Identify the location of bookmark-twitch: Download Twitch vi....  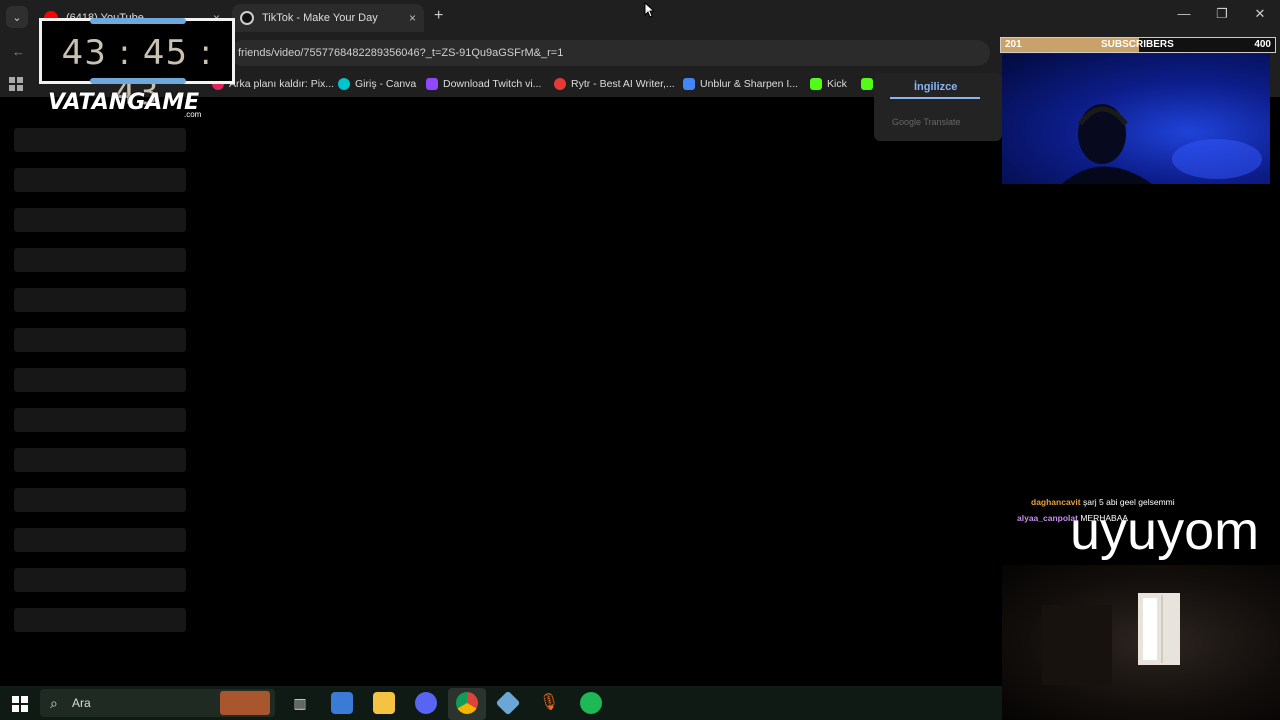
(483, 84).